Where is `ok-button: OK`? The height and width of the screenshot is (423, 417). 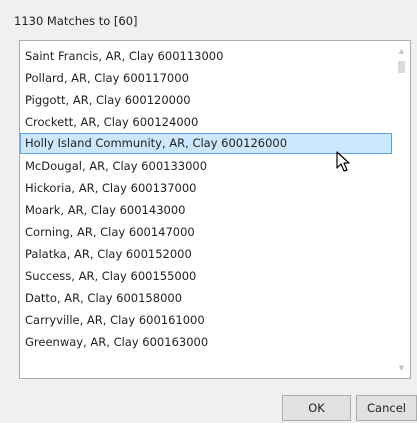 ok-button: OK is located at coordinates (316, 408).